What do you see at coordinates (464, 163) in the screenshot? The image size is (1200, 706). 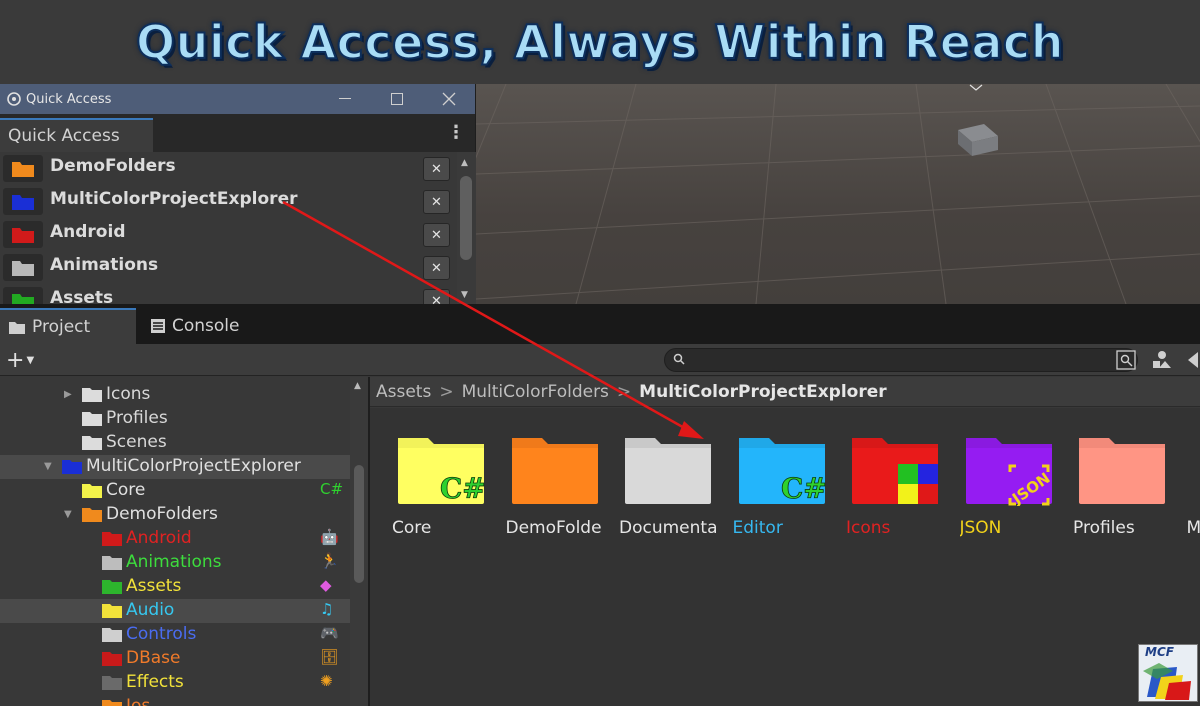 I see `scroll-up-icon: ▲` at bounding box center [464, 163].